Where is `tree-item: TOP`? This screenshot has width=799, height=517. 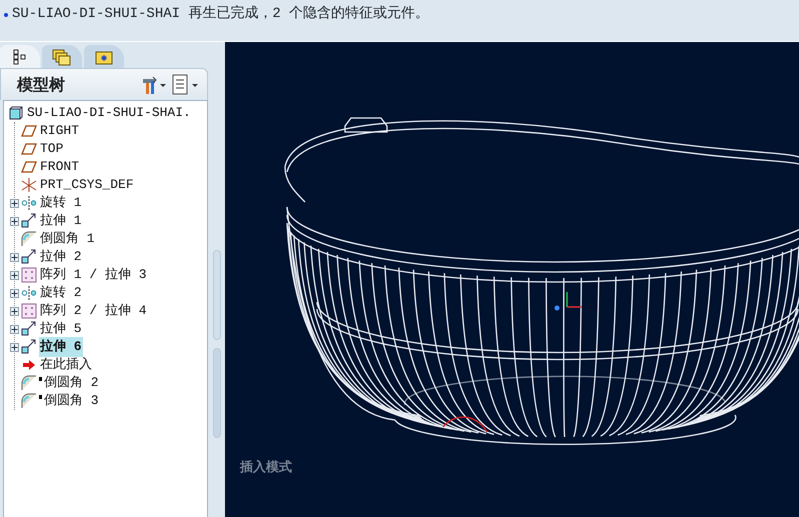 tree-item: TOP is located at coordinates (51, 149).